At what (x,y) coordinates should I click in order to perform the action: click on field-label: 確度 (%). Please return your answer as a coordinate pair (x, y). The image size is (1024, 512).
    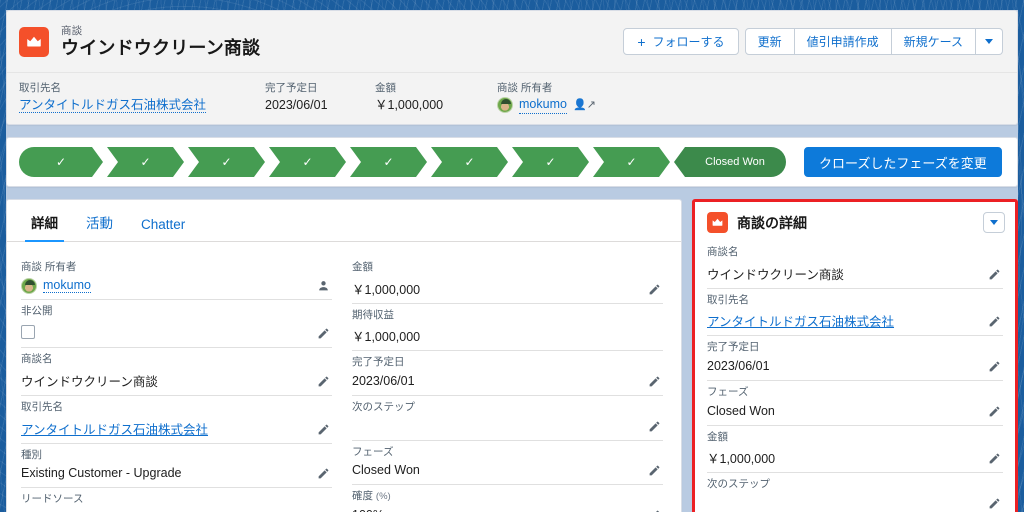
    Looking at the image, I should click on (507, 496).